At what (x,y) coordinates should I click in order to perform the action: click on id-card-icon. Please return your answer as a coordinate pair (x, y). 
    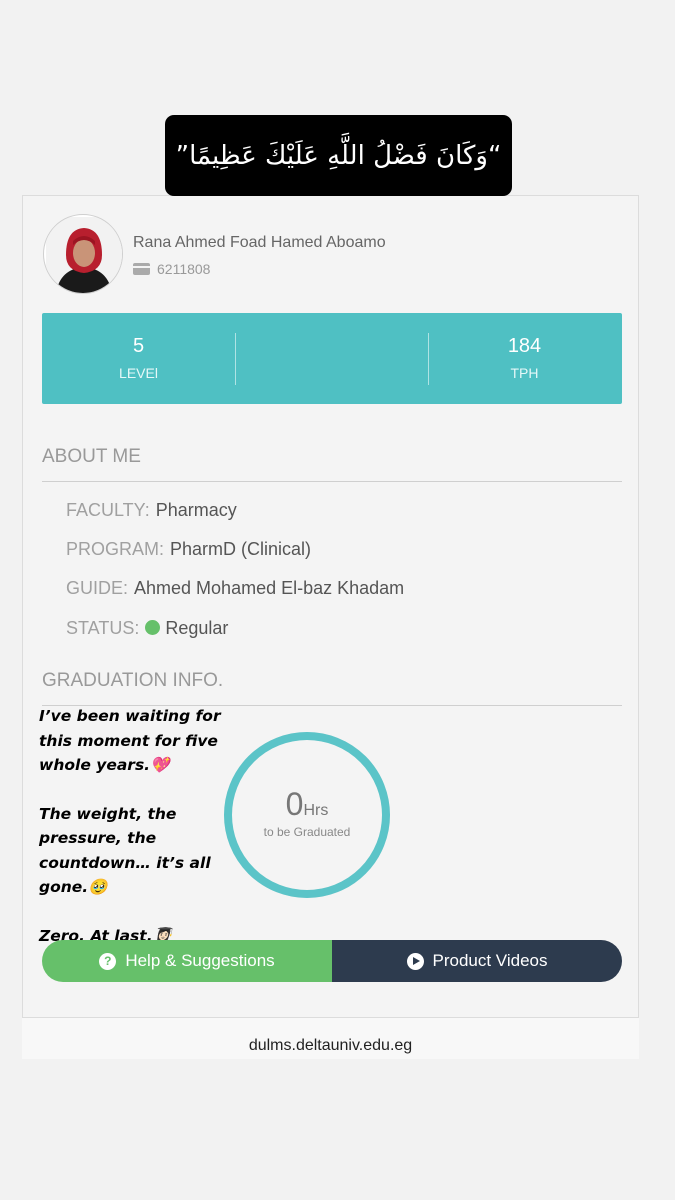
    Looking at the image, I should click on (141, 269).